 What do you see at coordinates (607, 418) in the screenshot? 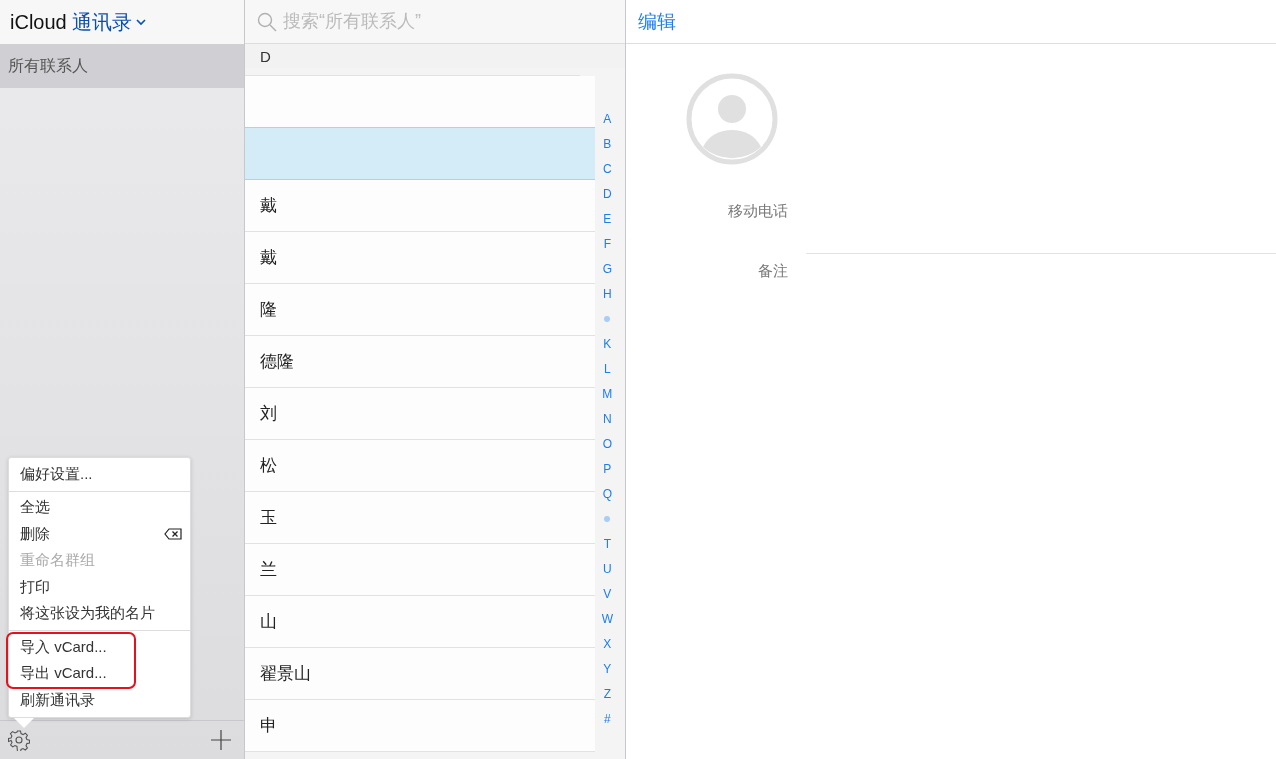
I see `index-letter: N` at bounding box center [607, 418].